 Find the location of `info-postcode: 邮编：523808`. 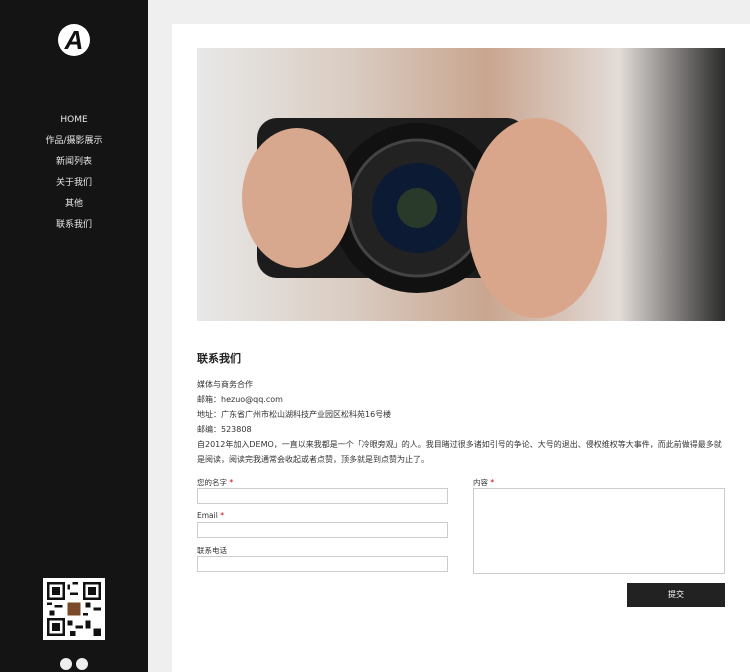

info-postcode: 邮编：523808 is located at coordinates (224, 429).